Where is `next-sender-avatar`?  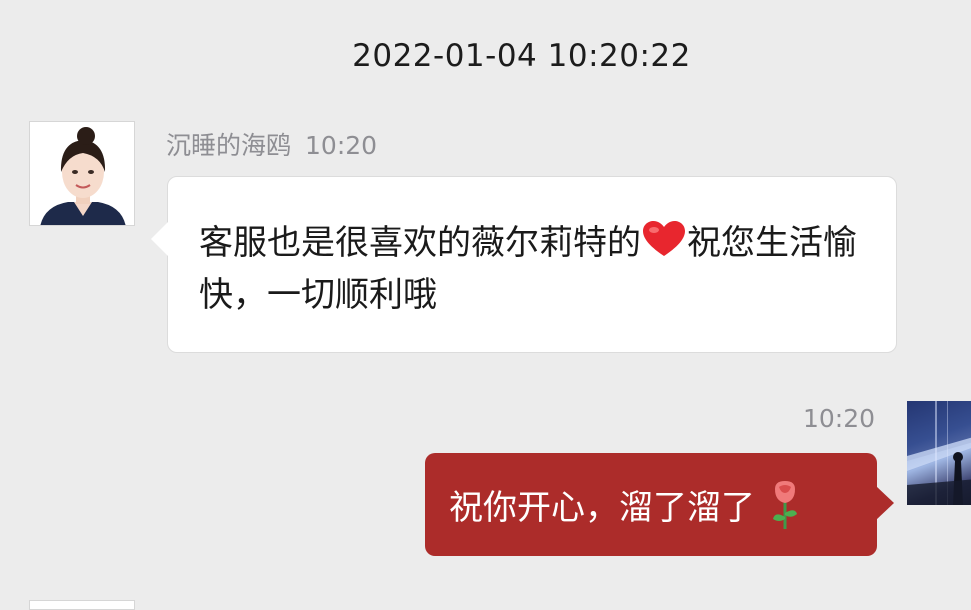
next-sender-avatar is located at coordinates (82, 605).